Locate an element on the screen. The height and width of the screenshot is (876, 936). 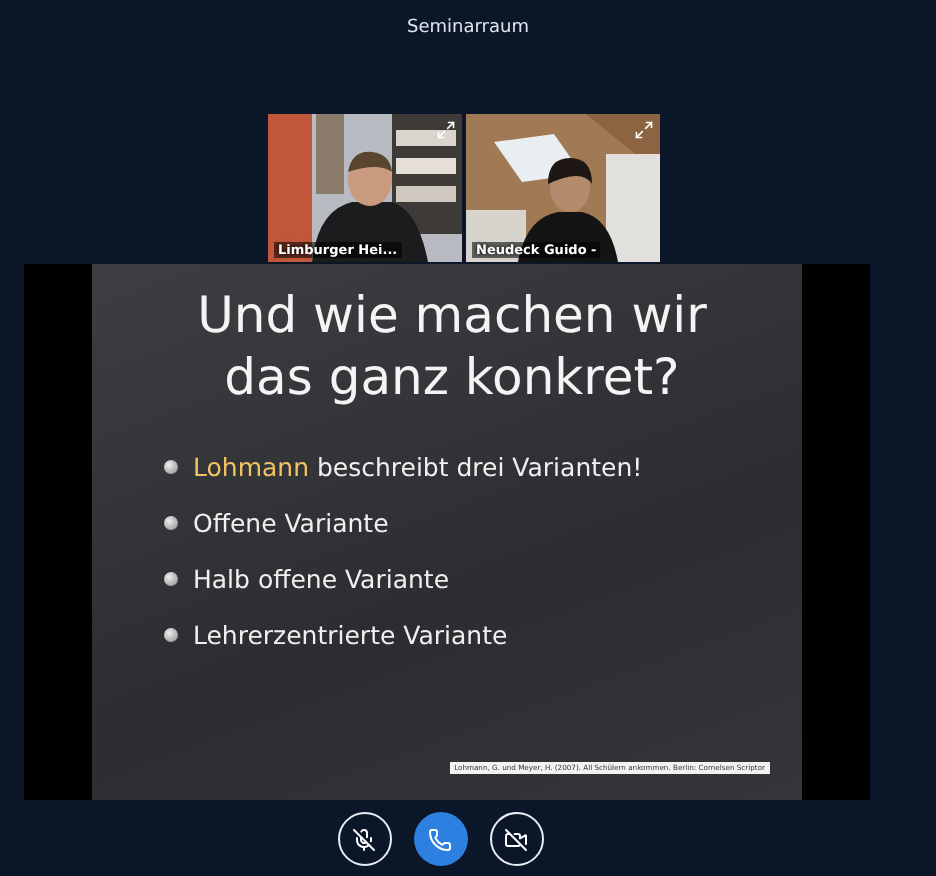
mute-button is located at coordinates (364, 839).